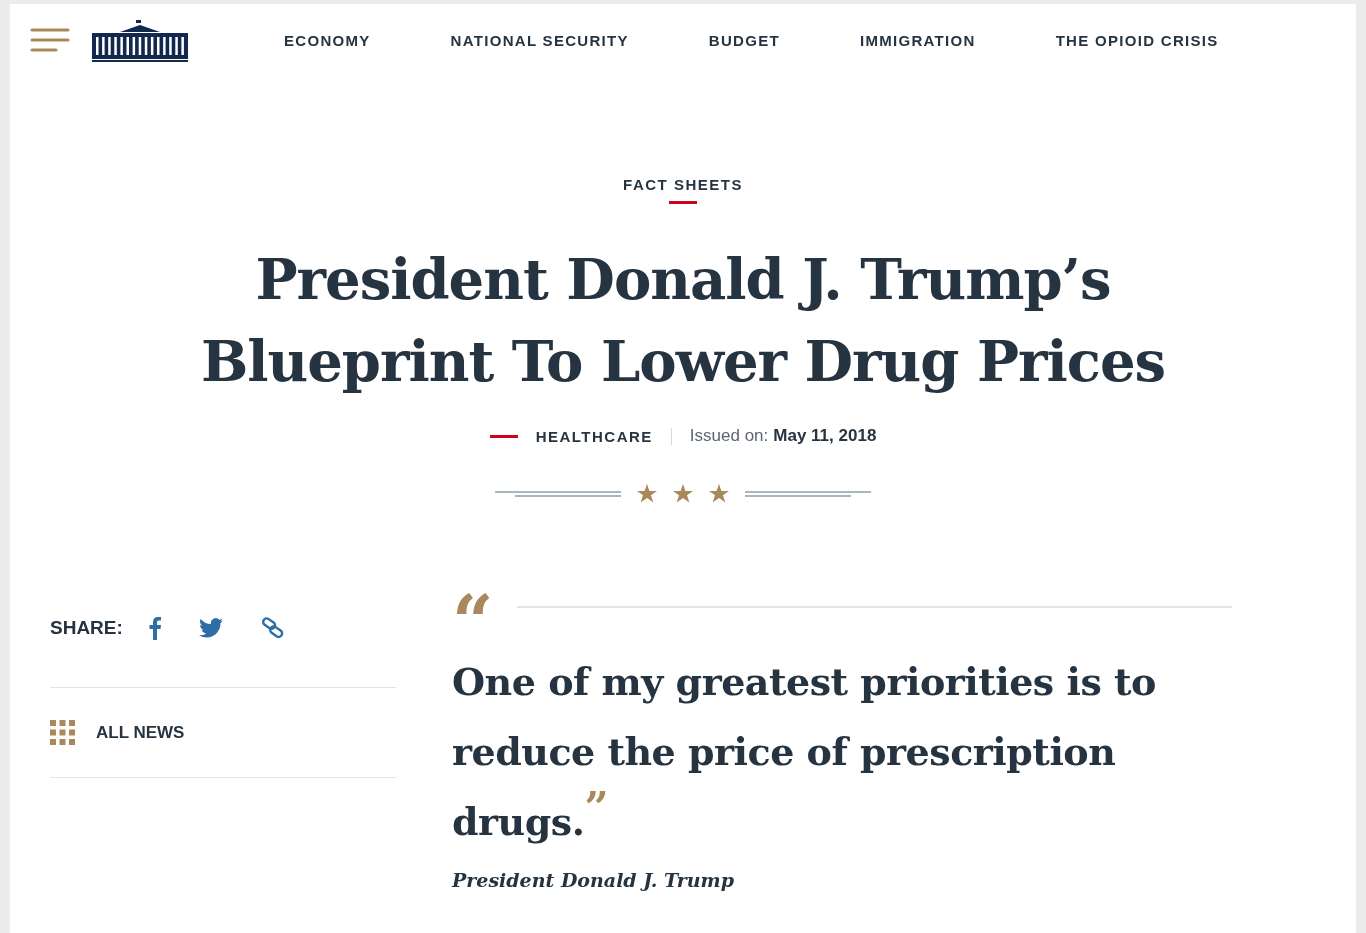  Describe the element at coordinates (63, 732) in the screenshot. I see `grid-icon` at that location.